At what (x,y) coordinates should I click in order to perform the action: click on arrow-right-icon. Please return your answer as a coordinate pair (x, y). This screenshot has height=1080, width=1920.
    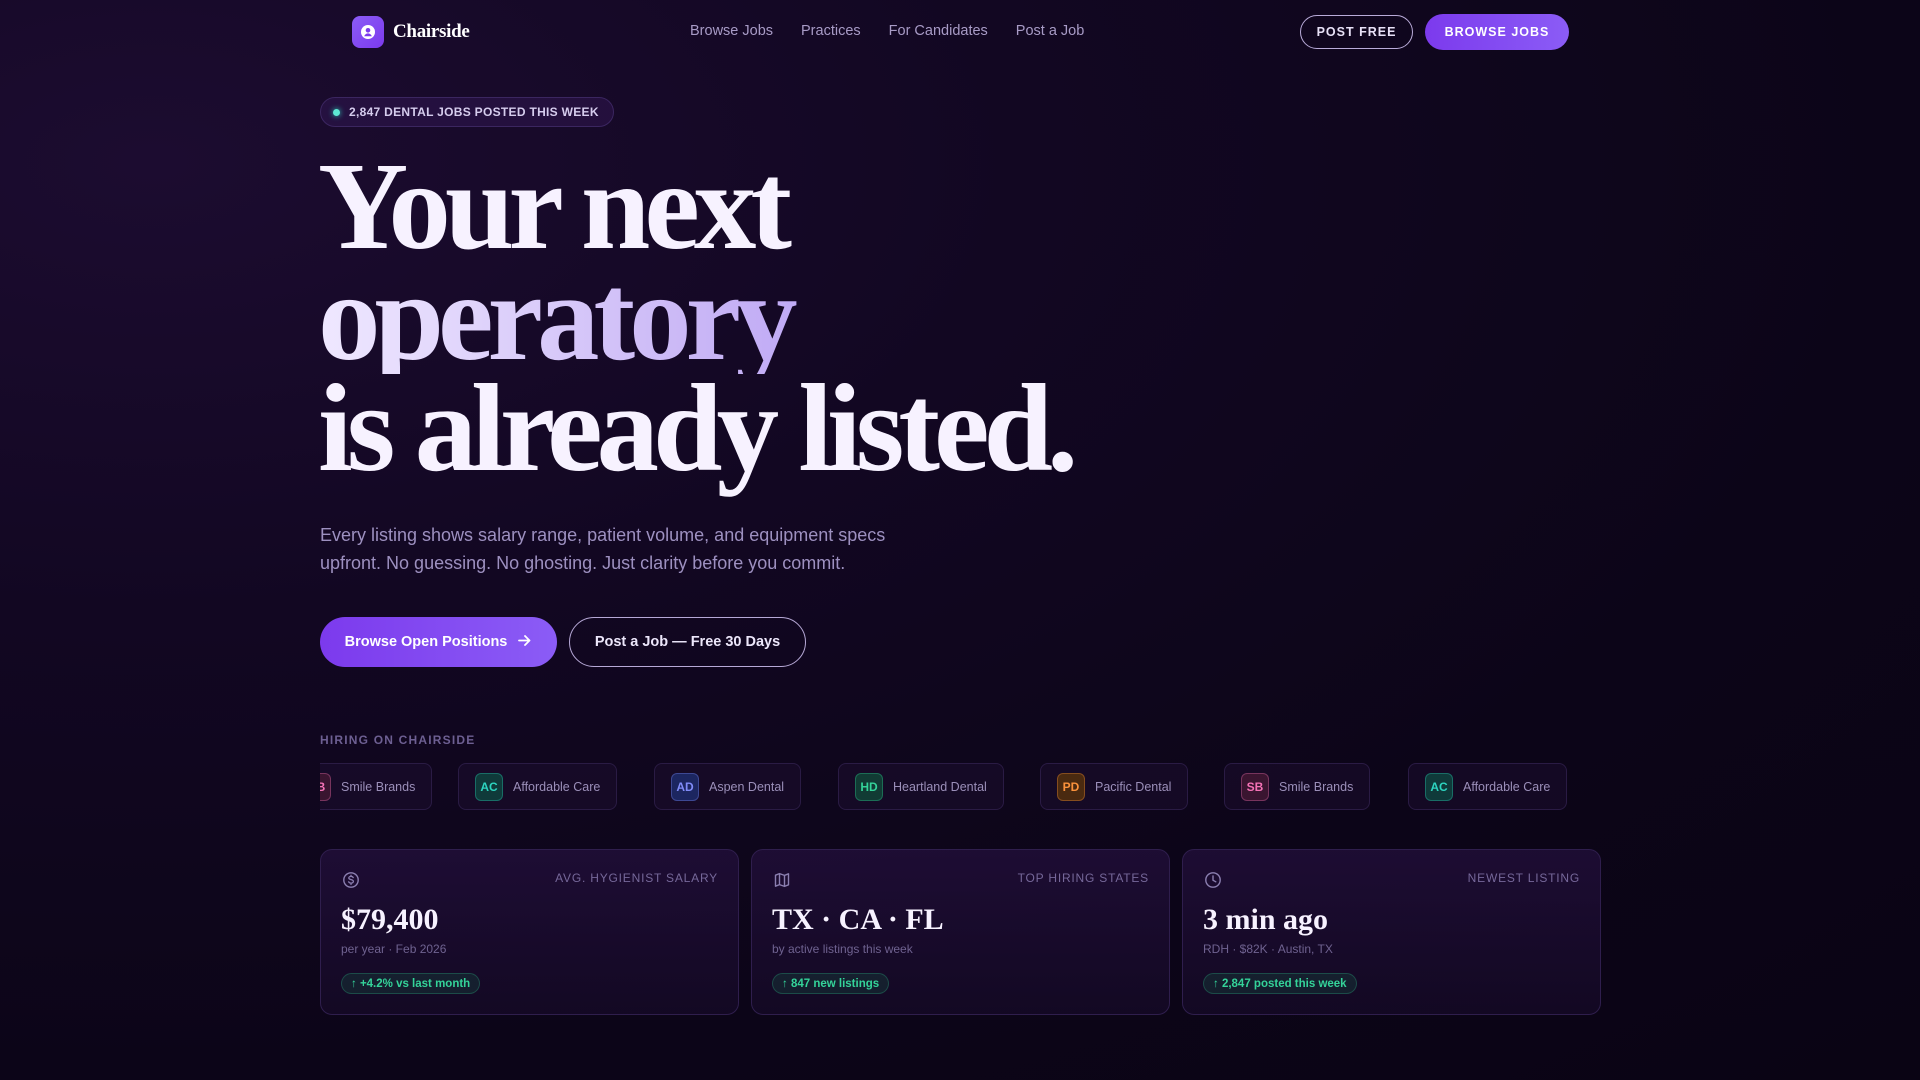
    Looking at the image, I should click on (524, 642).